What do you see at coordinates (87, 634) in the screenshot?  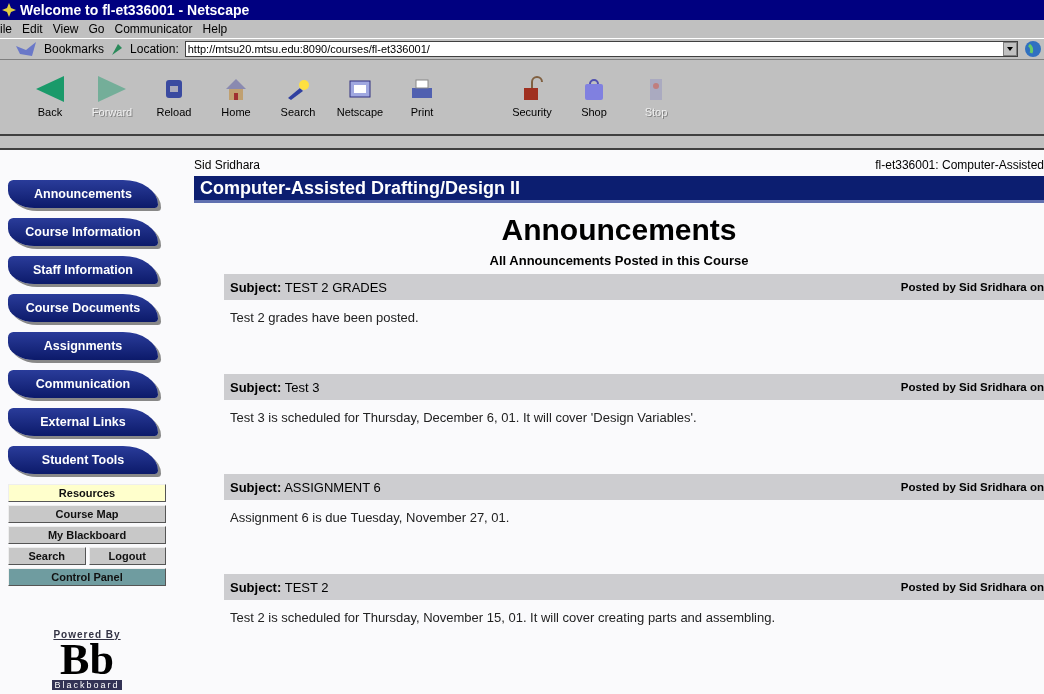 I see `logo-caption: Powered By` at bounding box center [87, 634].